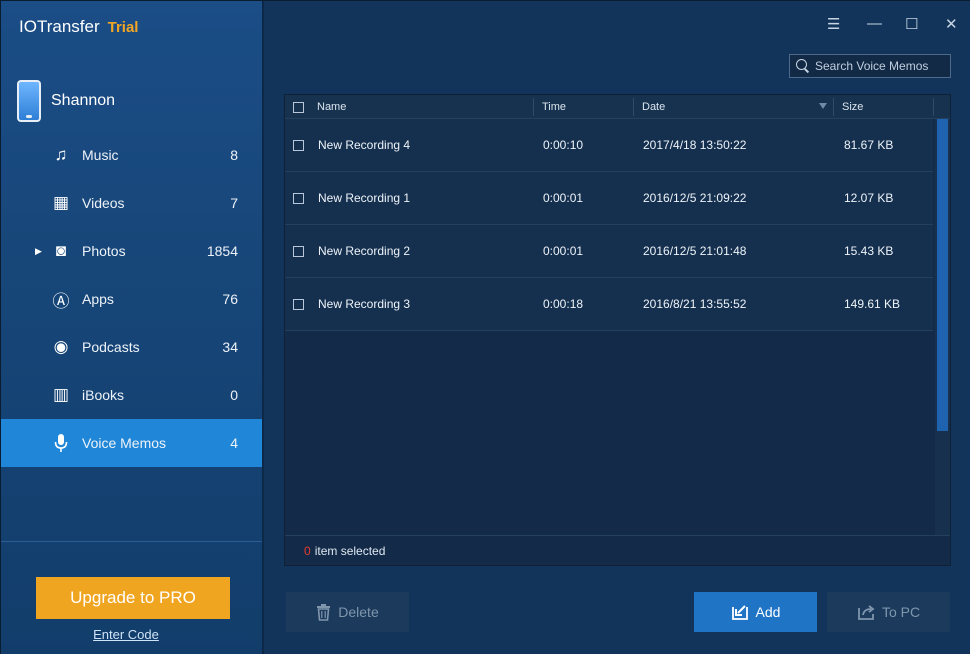  What do you see at coordinates (133, 598) in the screenshot?
I see `upgrade-button: Upgrade to PRO` at bounding box center [133, 598].